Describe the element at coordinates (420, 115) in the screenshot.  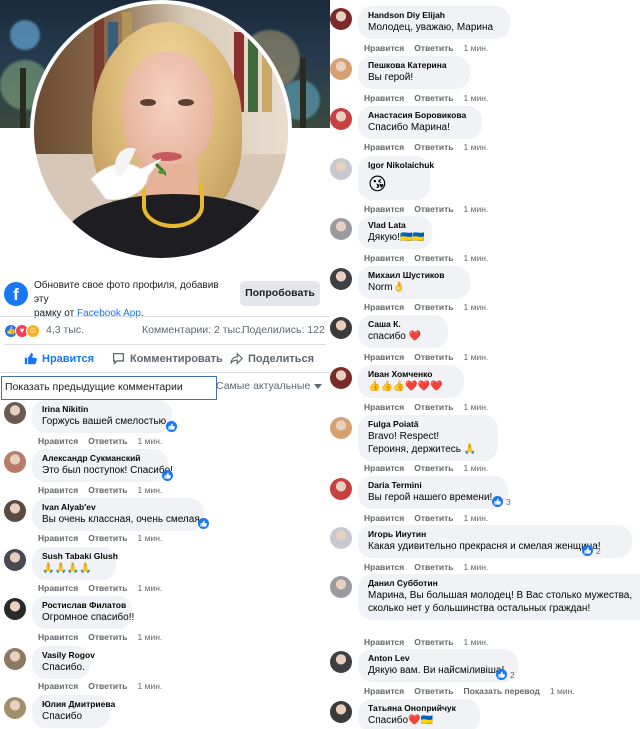
I see `commenter-name: Анастасия Боровикова` at that location.